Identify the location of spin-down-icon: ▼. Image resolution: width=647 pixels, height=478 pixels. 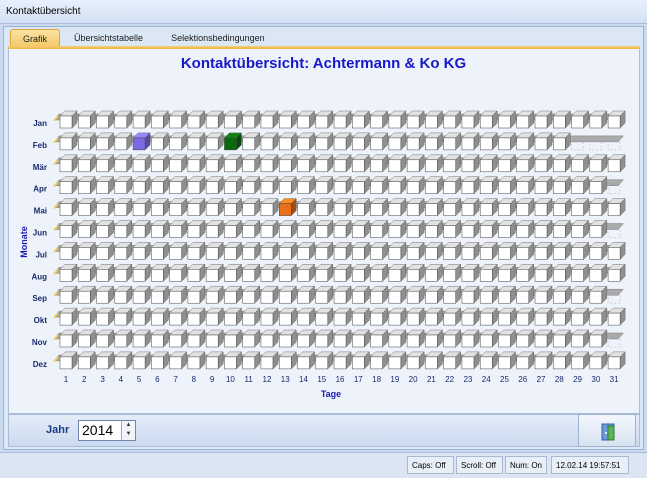
(128, 434).